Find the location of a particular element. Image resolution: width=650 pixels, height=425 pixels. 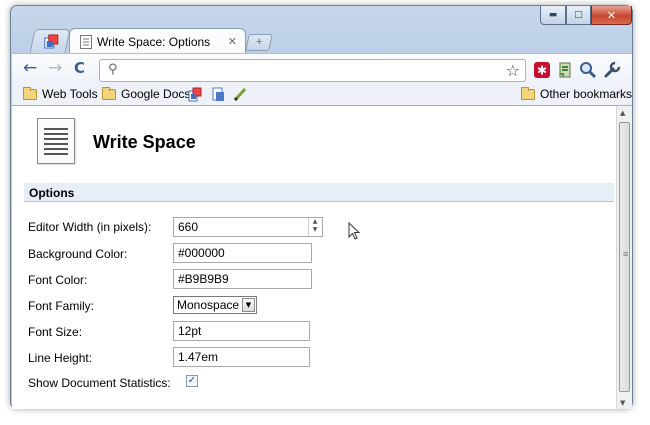

scroll-up-icon: ▲ is located at coordinates (622, 113).